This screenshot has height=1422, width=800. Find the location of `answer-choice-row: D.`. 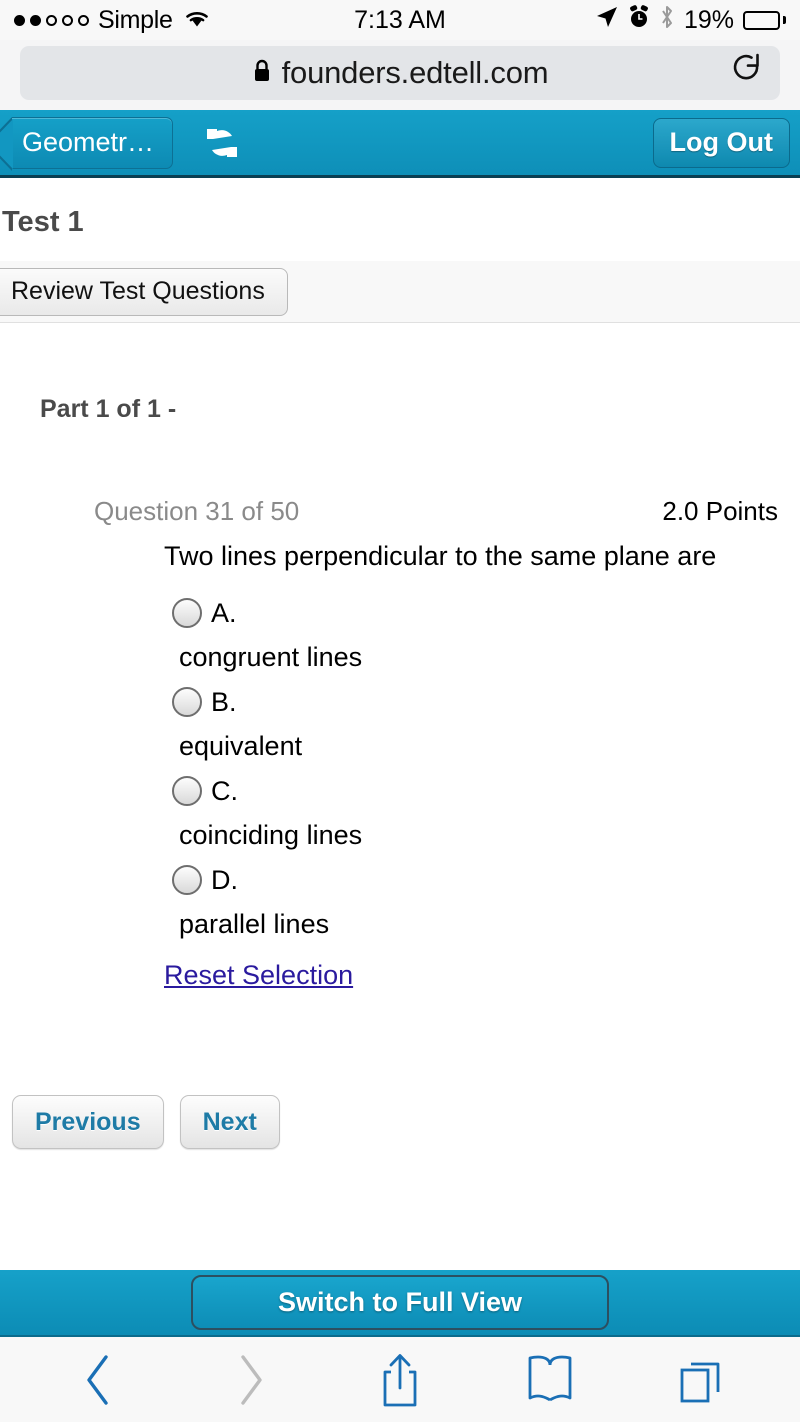

answer-choice-row: D. is located at coordinates (486, 880).